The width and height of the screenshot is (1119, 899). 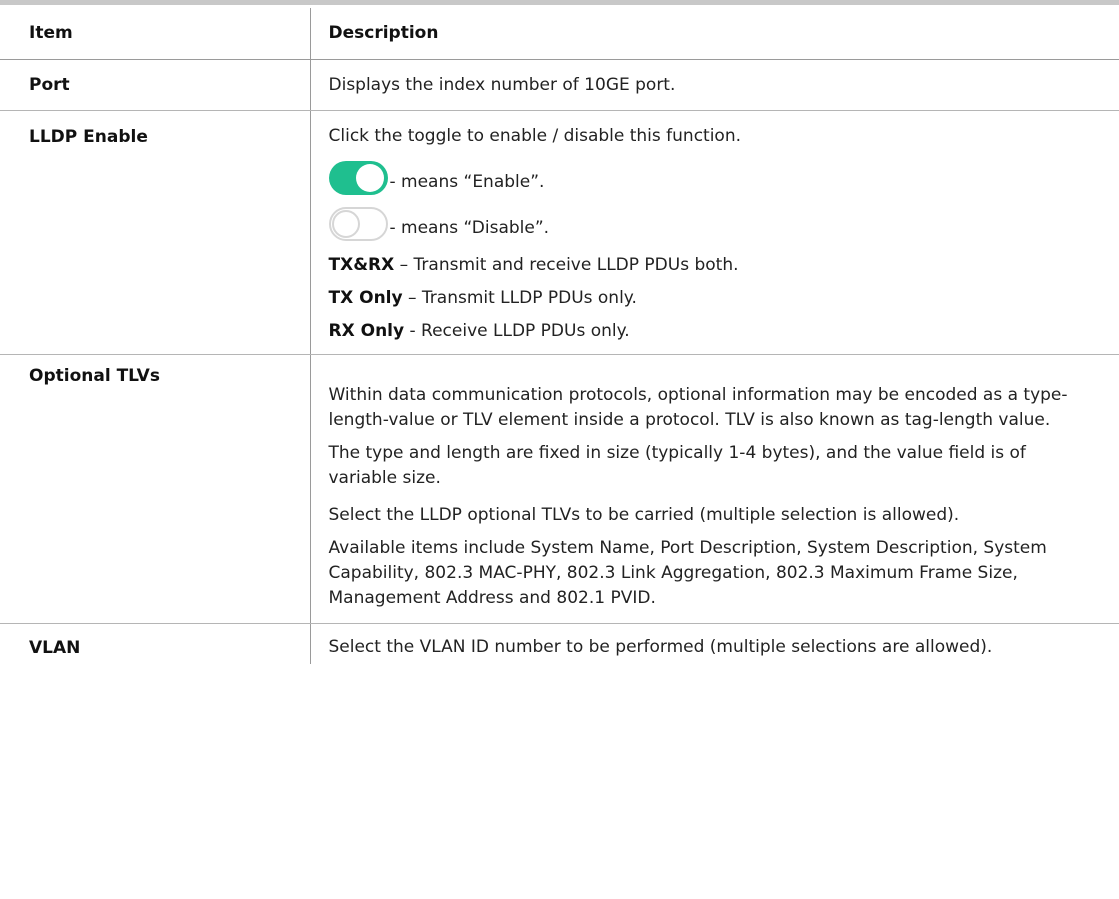 What do you see at coordinates (55, 648) in the screenshot?
I see `item-label-vlan: VLAN` at bounding box center [55, 648].